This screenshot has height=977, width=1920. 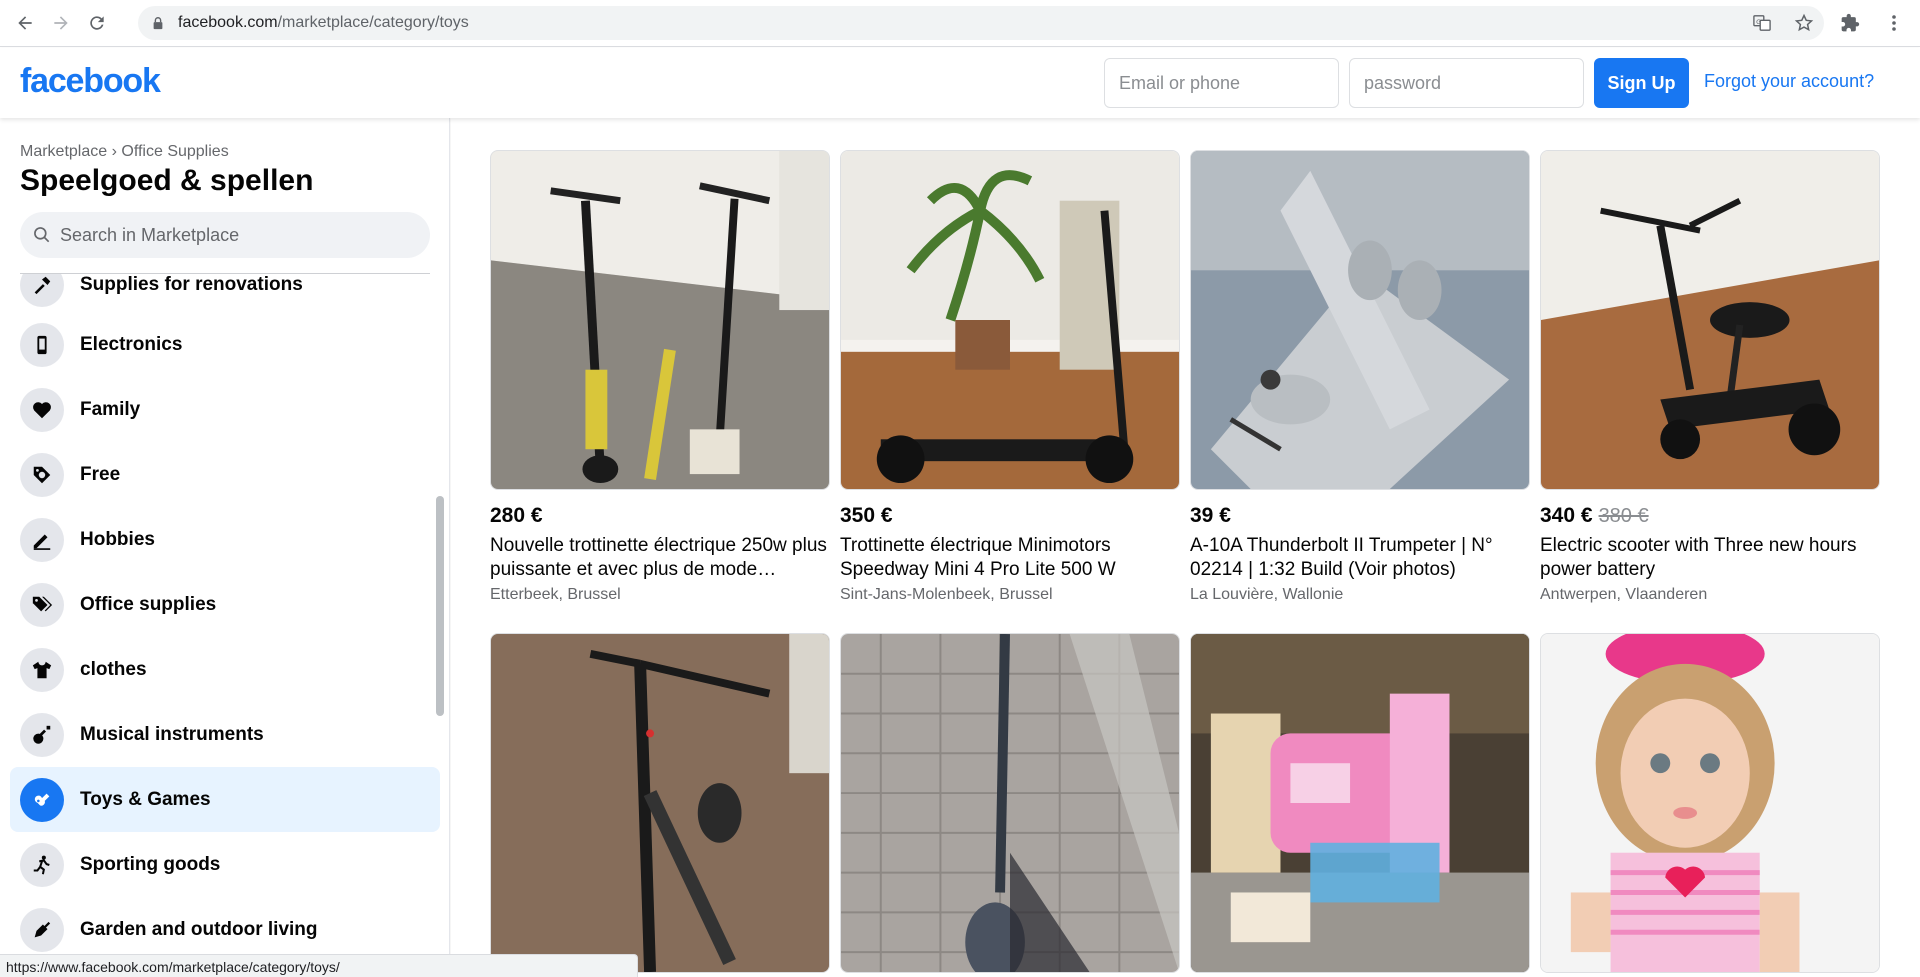 I want to click on sidebar-item-renovations: Supplies for renovations, so click(x=225, y=295).